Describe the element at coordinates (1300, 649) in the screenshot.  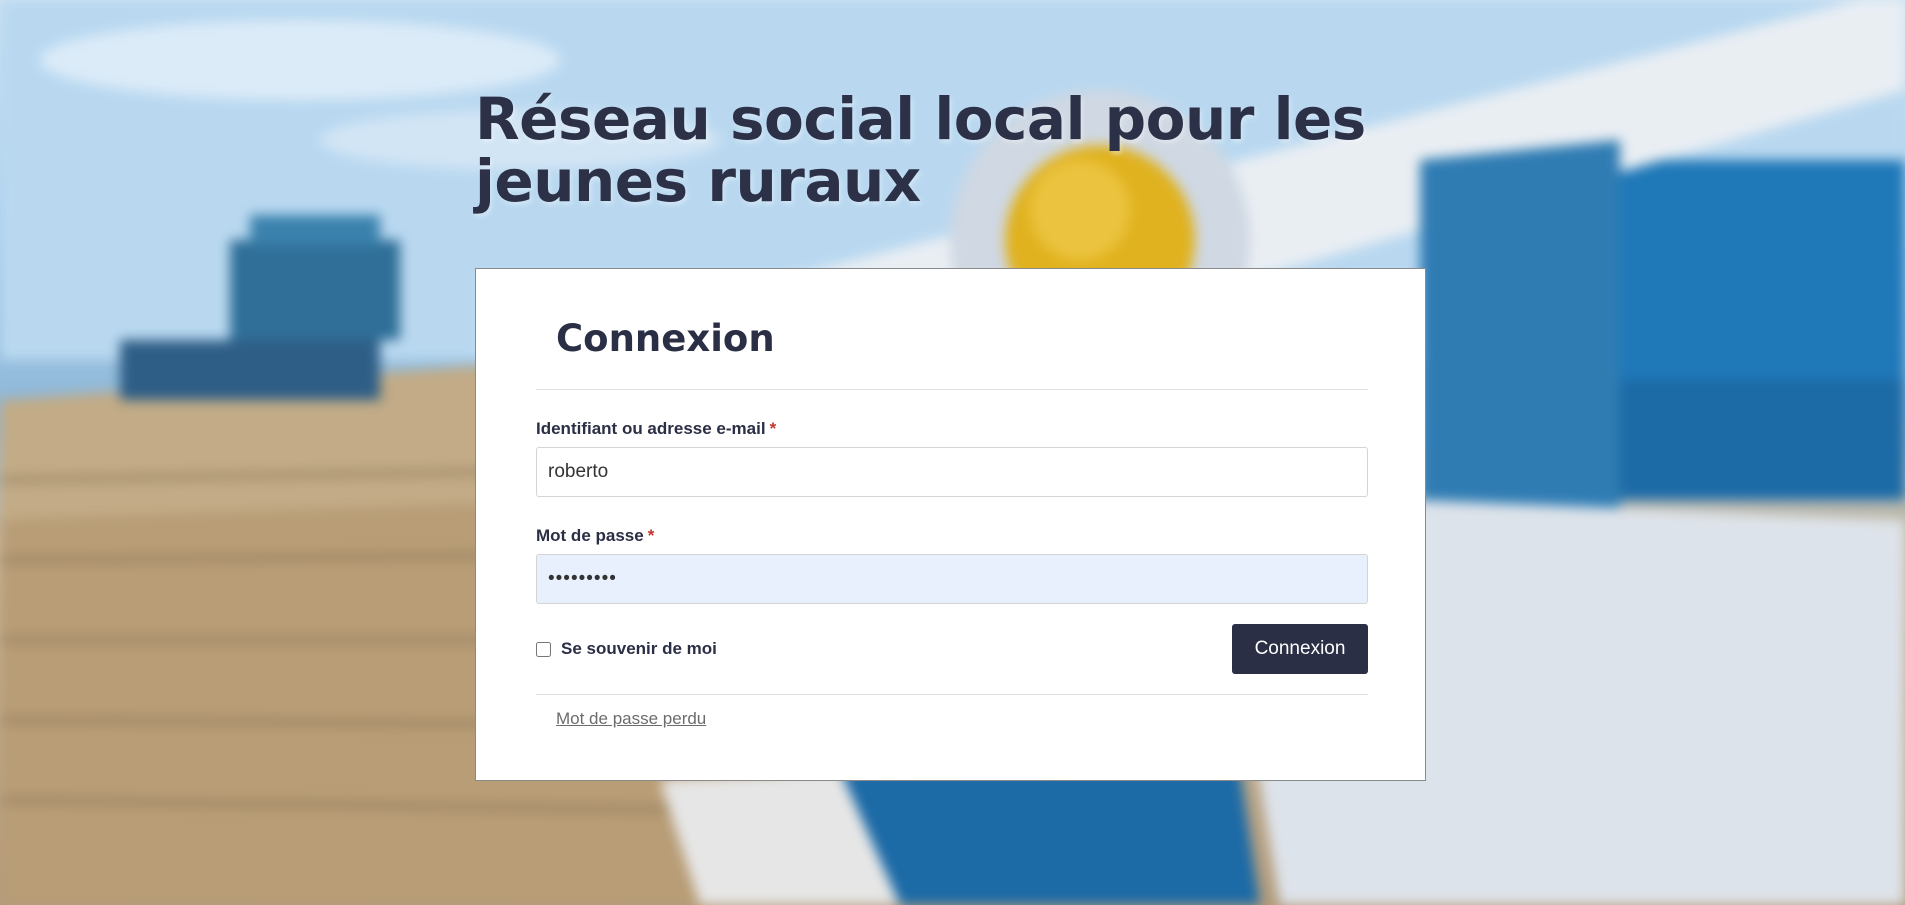
I see `login-button: Connexion` at that location.